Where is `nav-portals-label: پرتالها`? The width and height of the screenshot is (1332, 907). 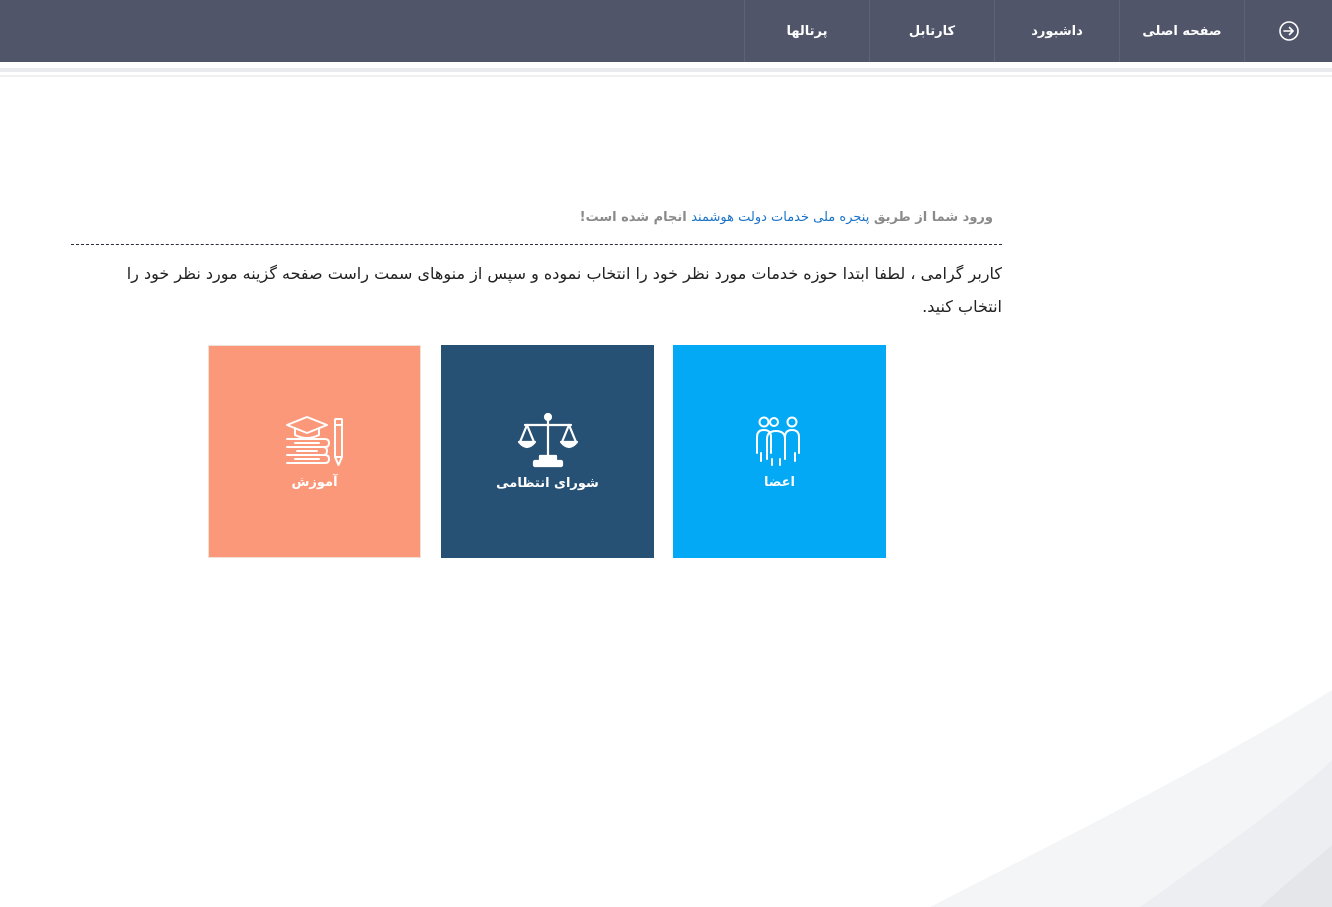
nav-portals-label: پرتالها is located at coordinates (807, 31).